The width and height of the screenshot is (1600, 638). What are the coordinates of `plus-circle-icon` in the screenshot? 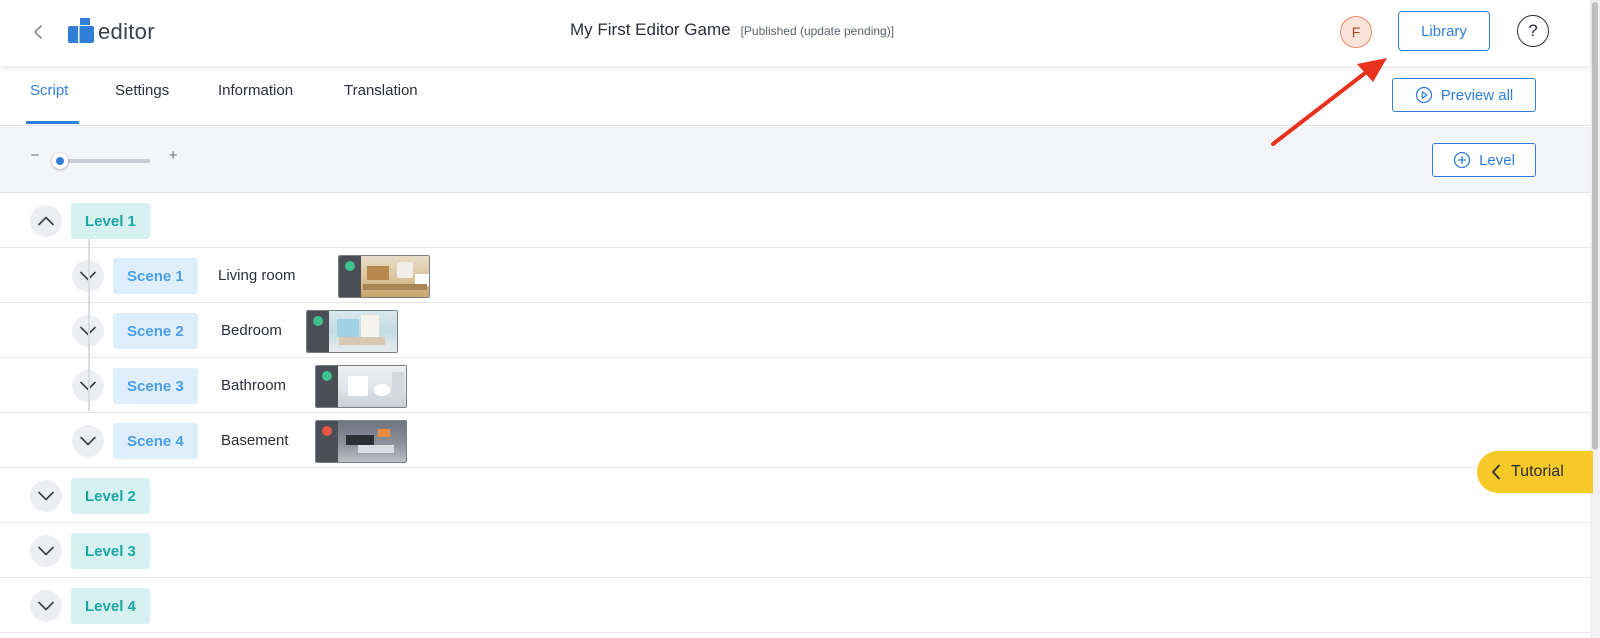 It's located at (1462, 160).